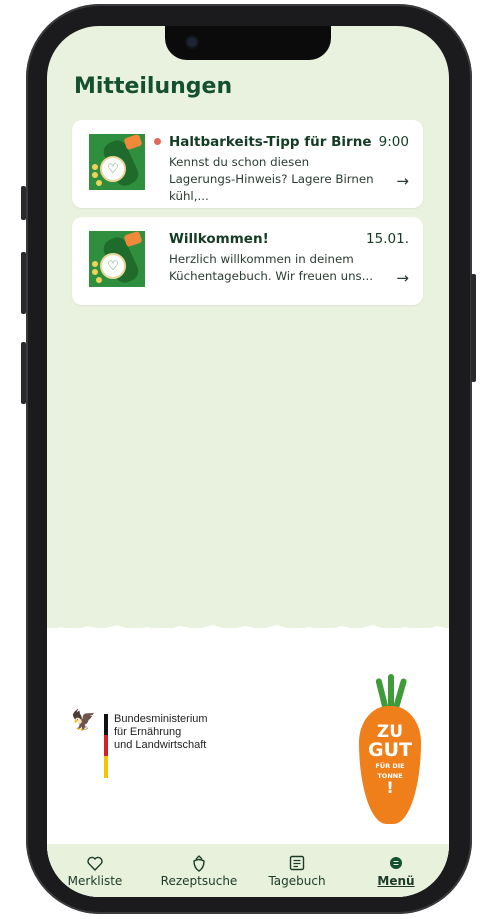  Describe the element at coordinates (148, 732) in the screenshot. I see `ministry-name-line: für Ernährung` at that location.